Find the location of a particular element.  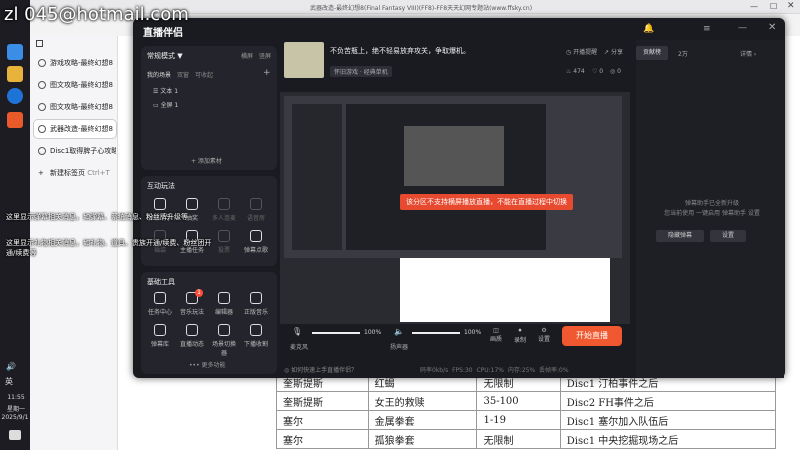

stream-category: 怀旧游戏 · 经典单机 is located at coordinates (361, 71).